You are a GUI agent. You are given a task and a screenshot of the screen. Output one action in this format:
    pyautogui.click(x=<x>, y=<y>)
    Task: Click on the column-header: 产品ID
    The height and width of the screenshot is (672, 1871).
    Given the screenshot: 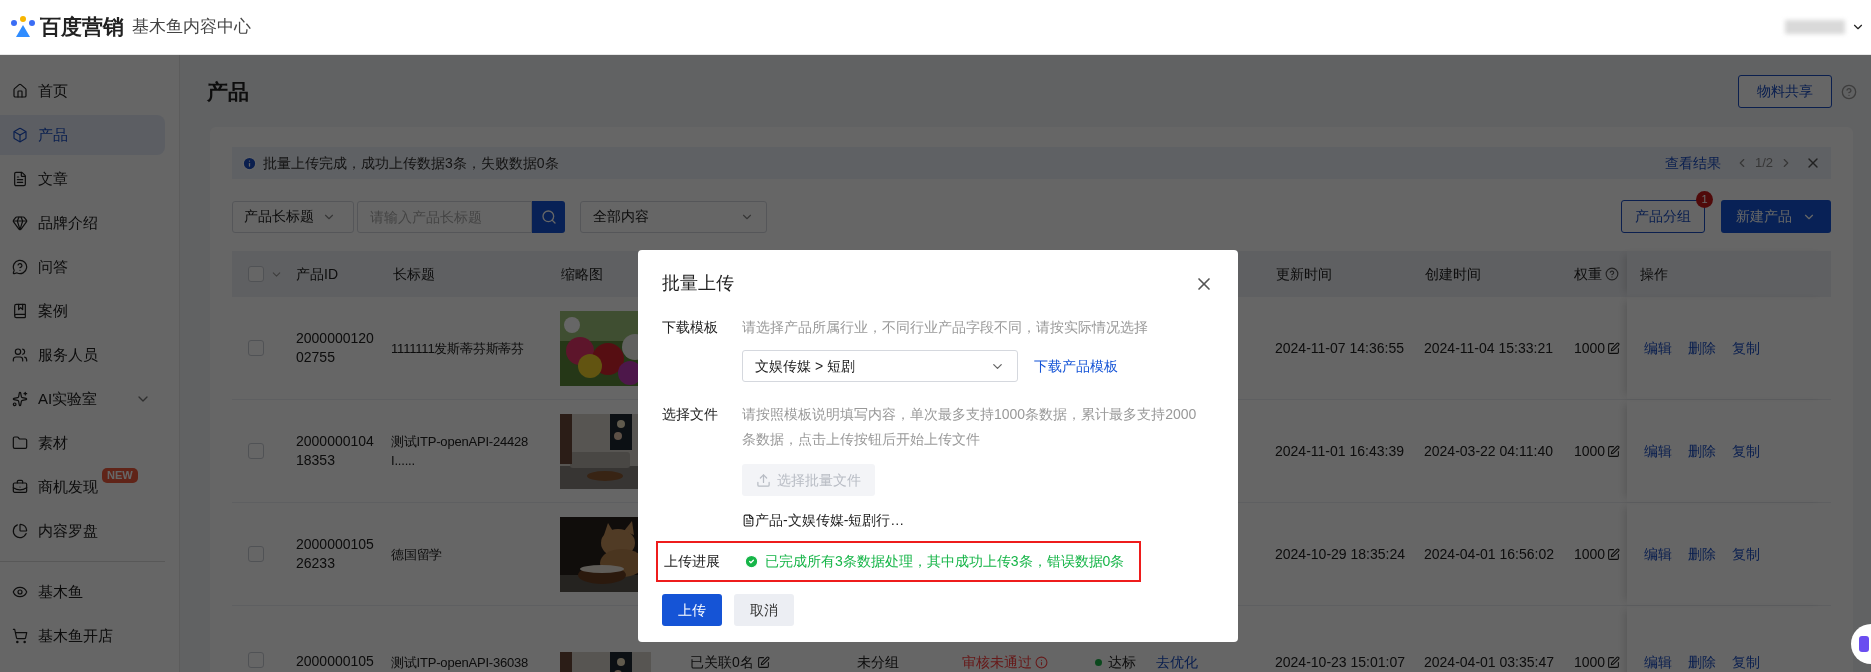 What is the action you would take?
    pyautogui.click(x=317, y=274)
    